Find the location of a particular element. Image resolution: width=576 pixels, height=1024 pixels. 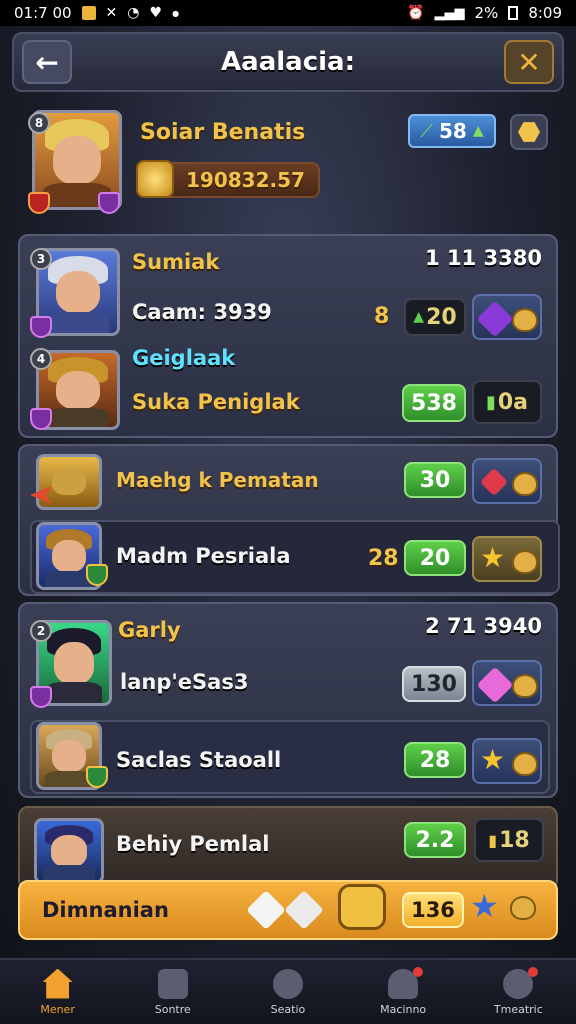

reward-value: 0a is located at coordinates (513, 402).